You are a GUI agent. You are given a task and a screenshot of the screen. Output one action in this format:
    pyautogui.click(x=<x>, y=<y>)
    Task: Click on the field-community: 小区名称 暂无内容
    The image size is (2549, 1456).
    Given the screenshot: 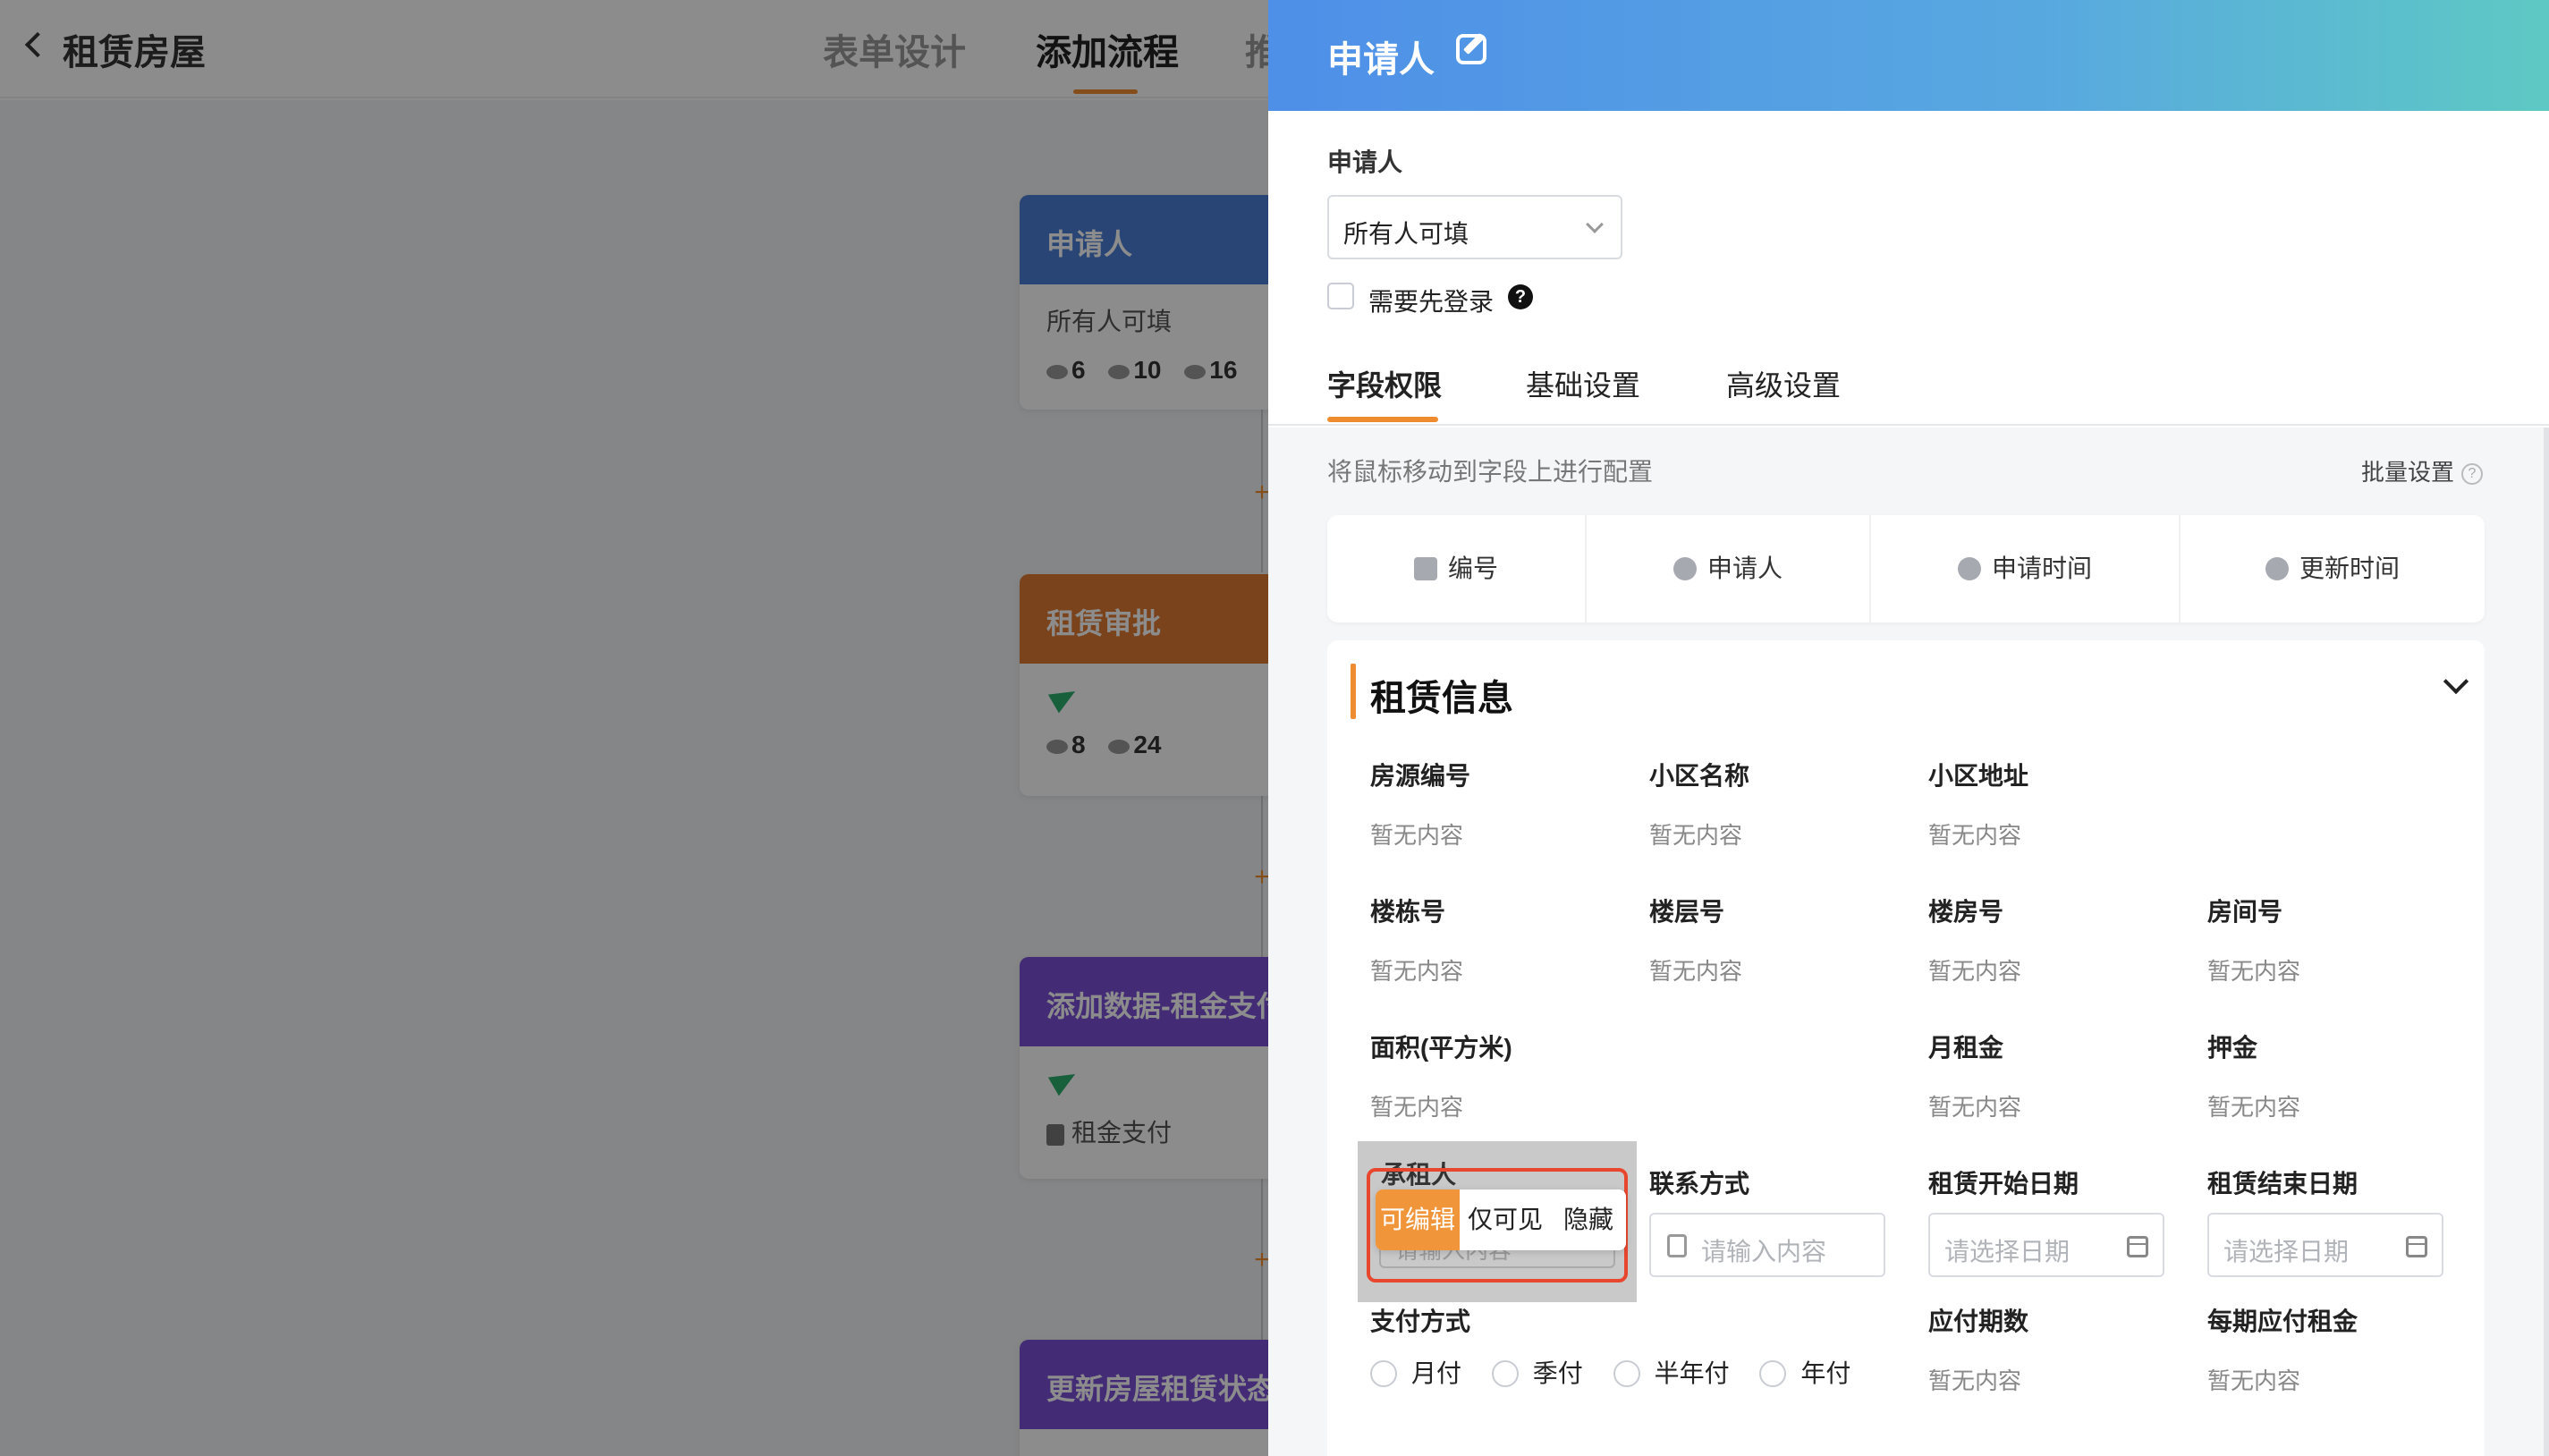 What is the action you would take?
    pyautogui.click(x=1783, y=804)
    